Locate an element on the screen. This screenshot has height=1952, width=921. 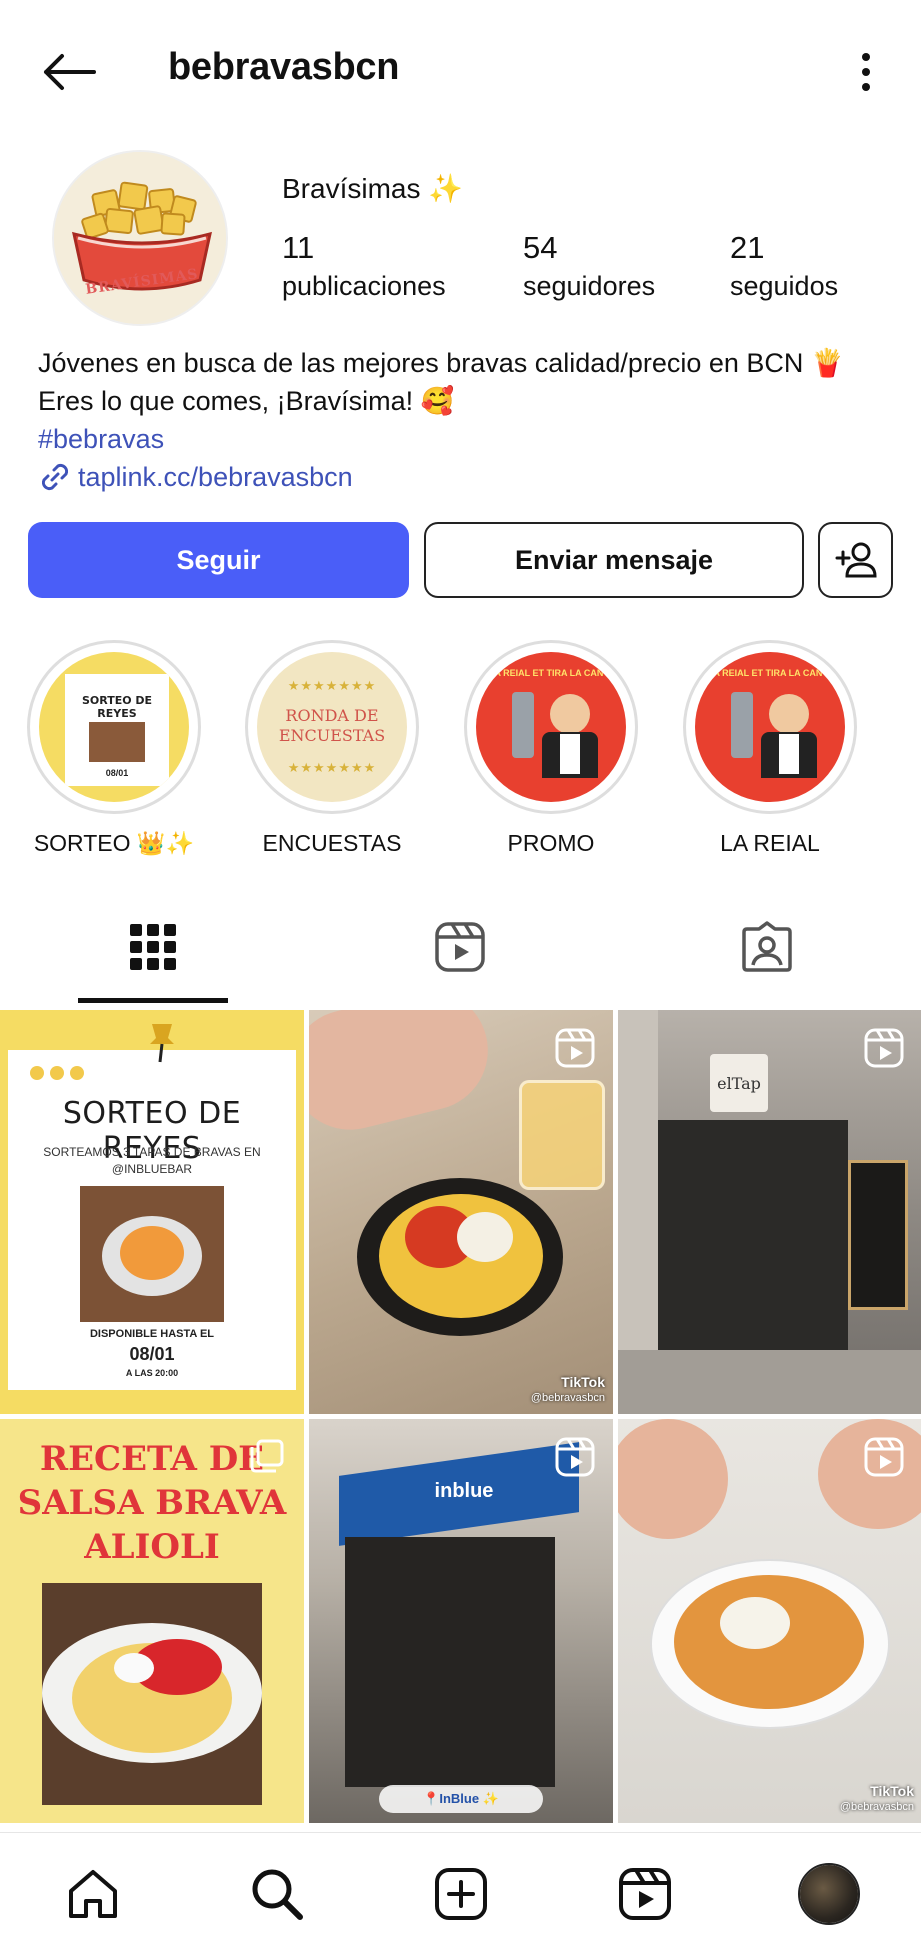
post-title-line-2: SALSA BRAVA is located at coordinates (152, 1503).